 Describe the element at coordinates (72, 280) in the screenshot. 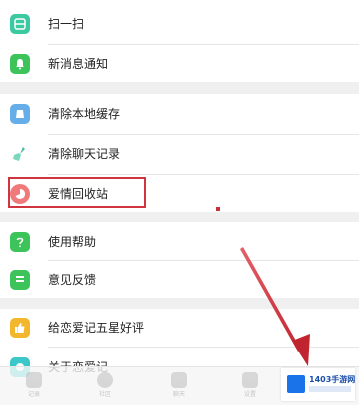

I see `menu-item-label: 意见反馈` at that location.